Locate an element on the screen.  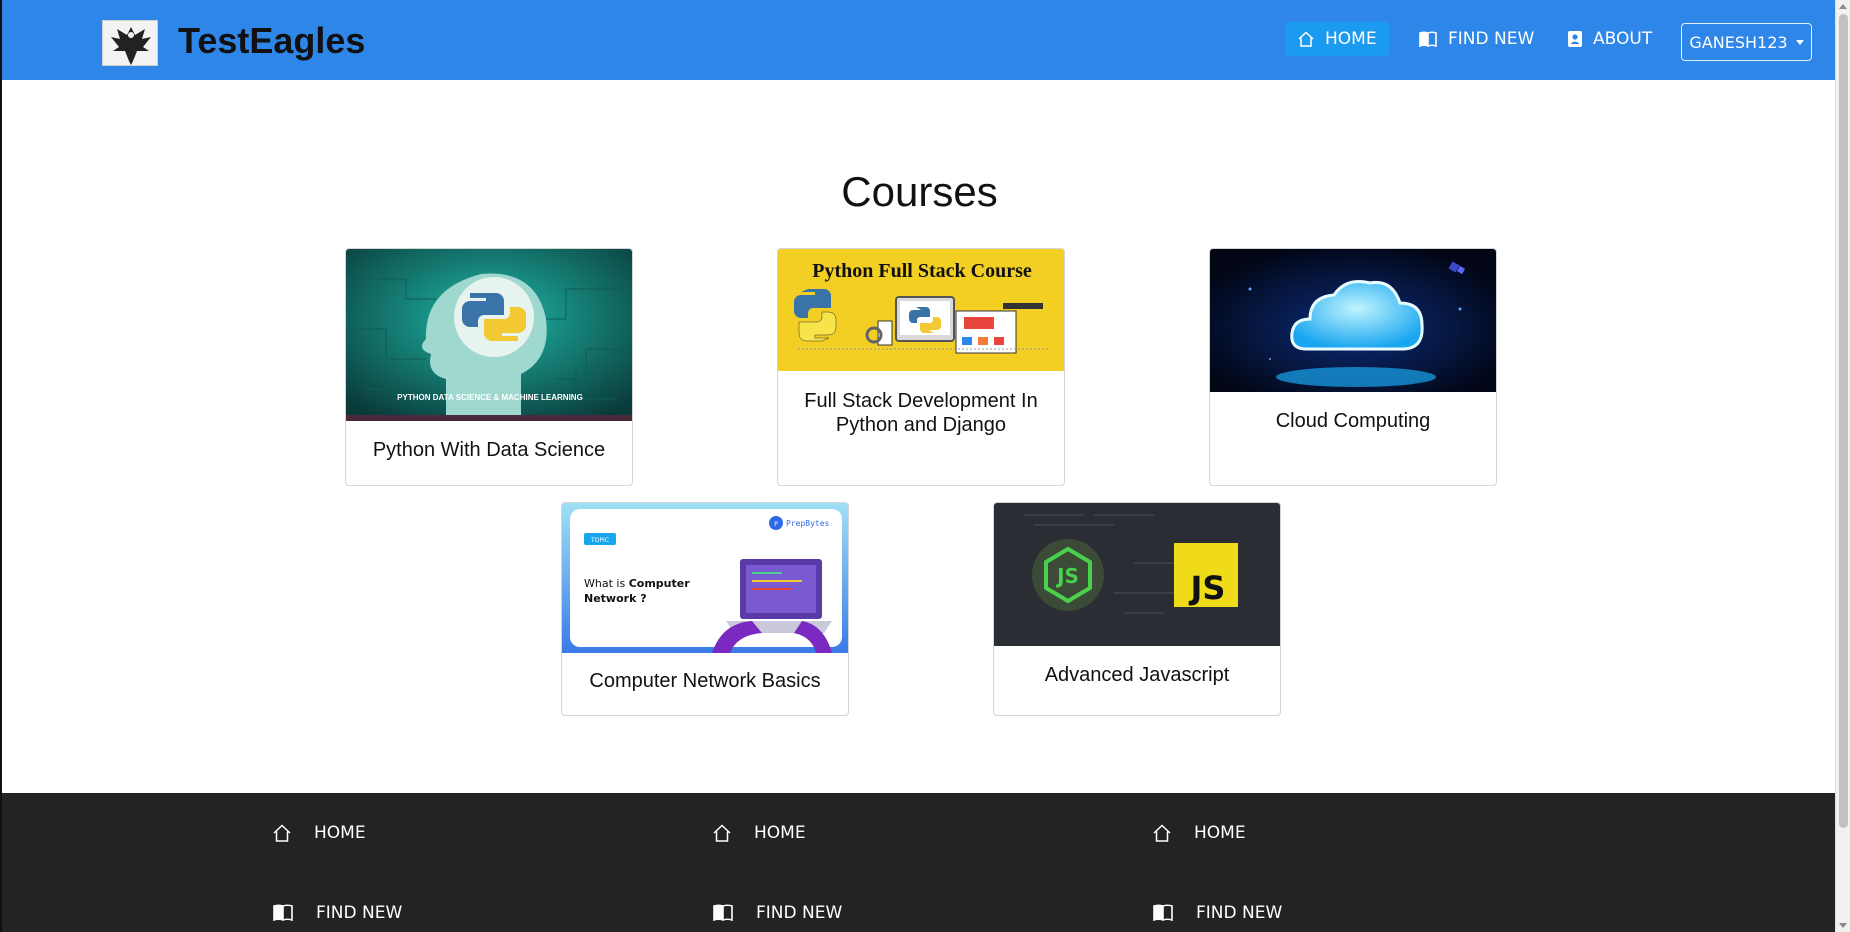
brand-name: TestEagles is located at coordinates (271, 41).